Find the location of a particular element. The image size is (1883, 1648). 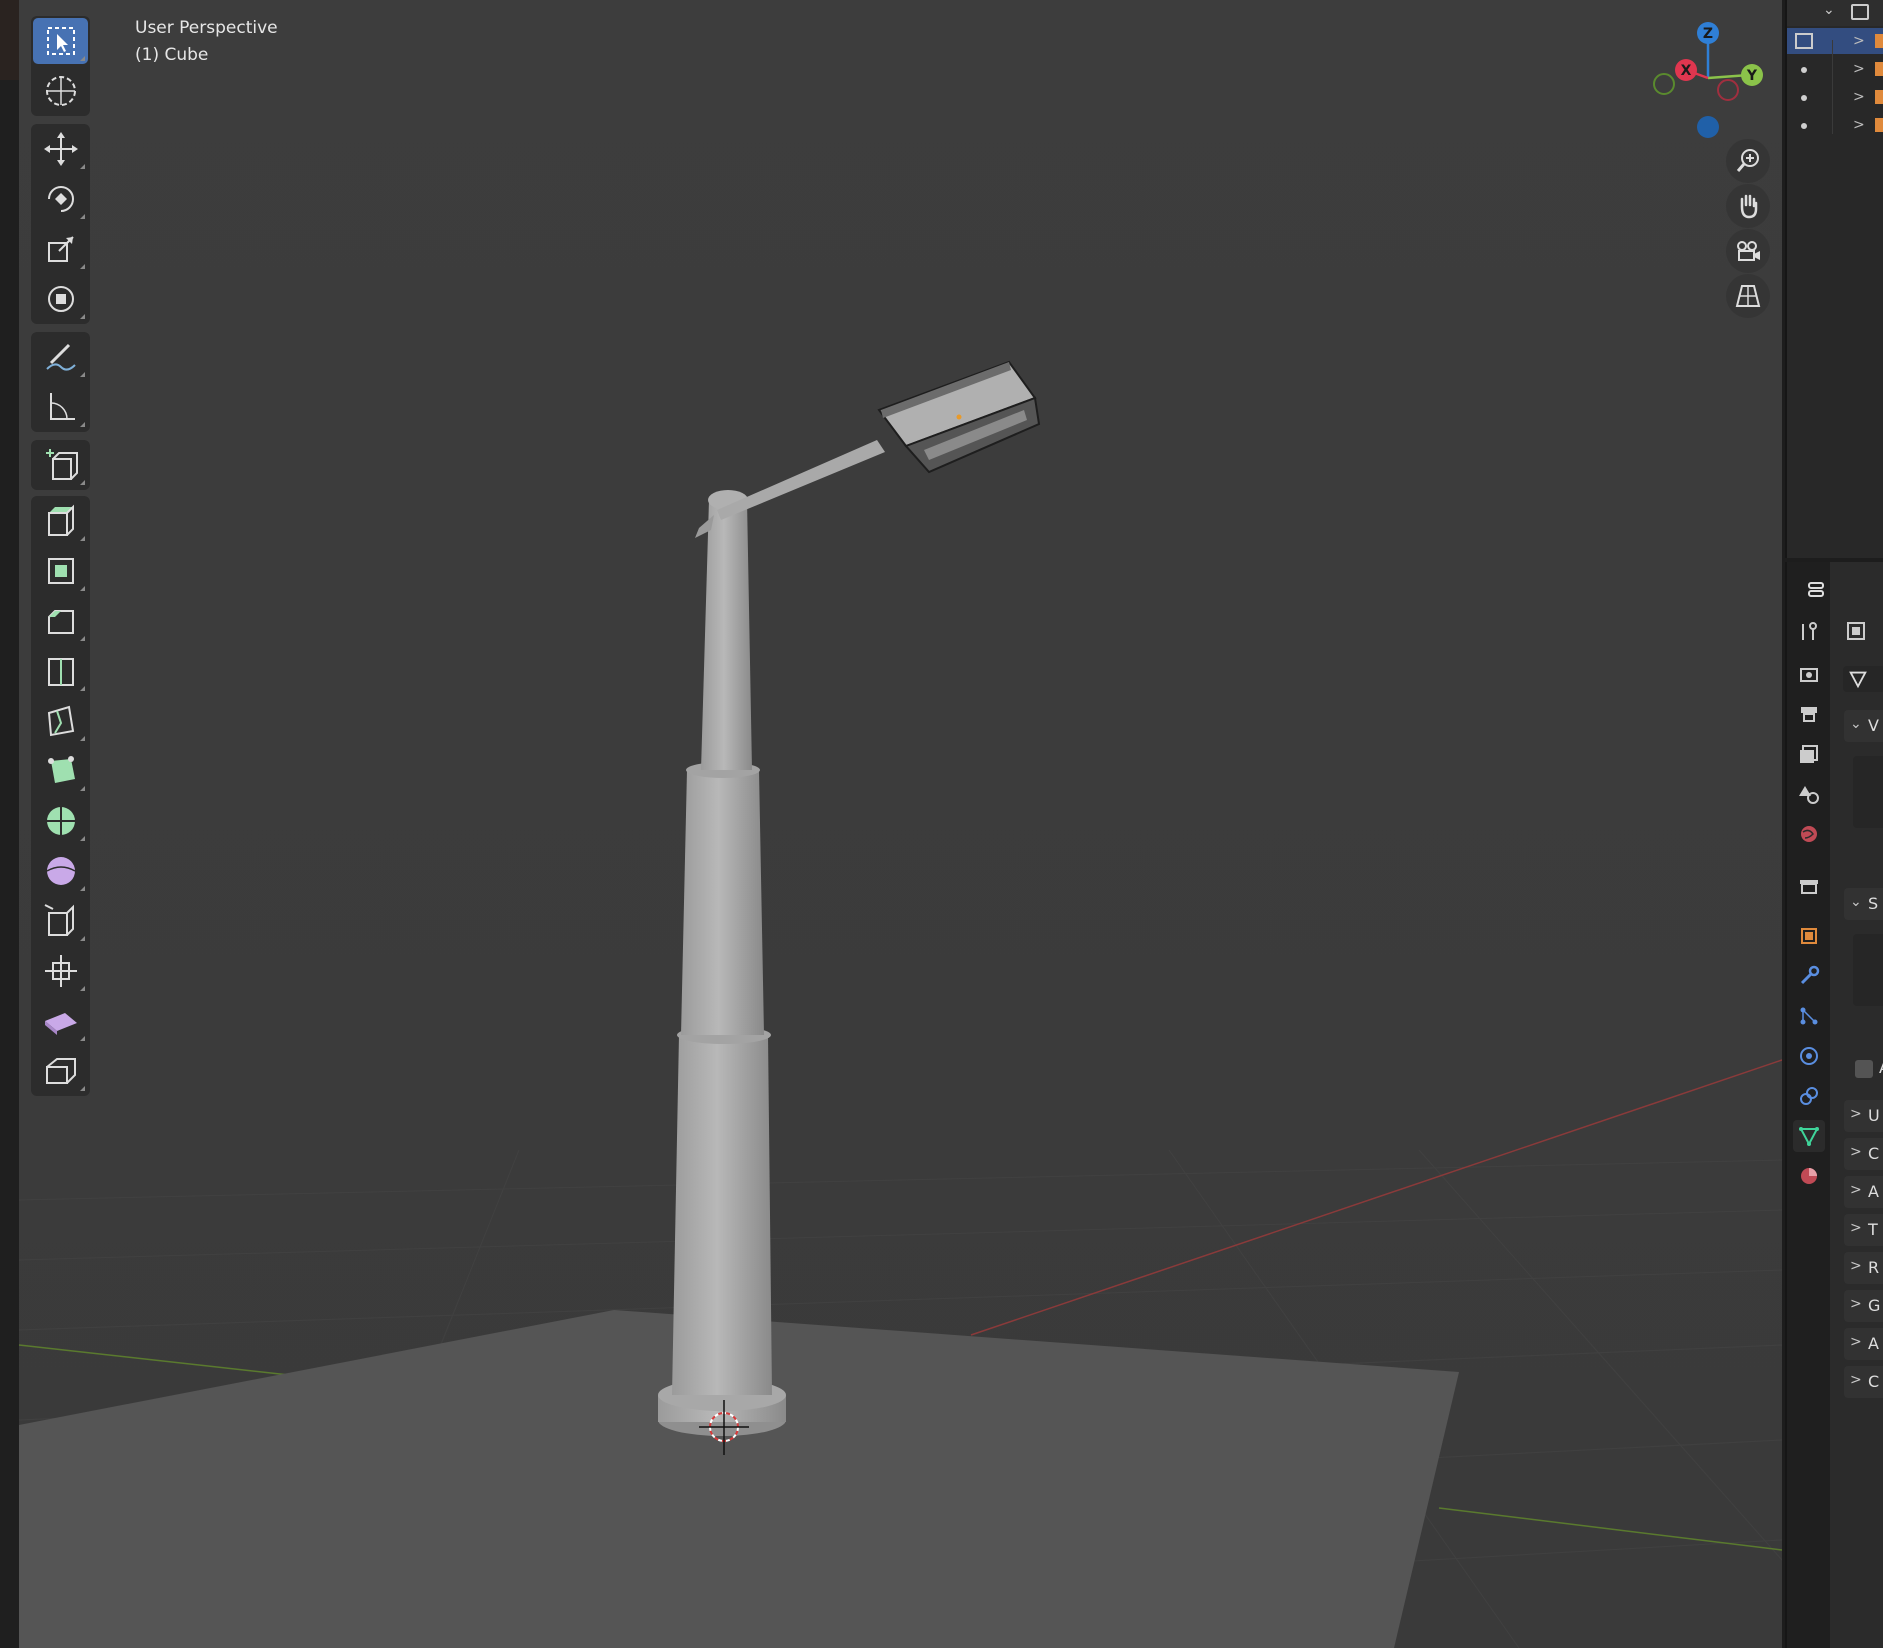

tool-icon is located at coordinates (1809, 631).